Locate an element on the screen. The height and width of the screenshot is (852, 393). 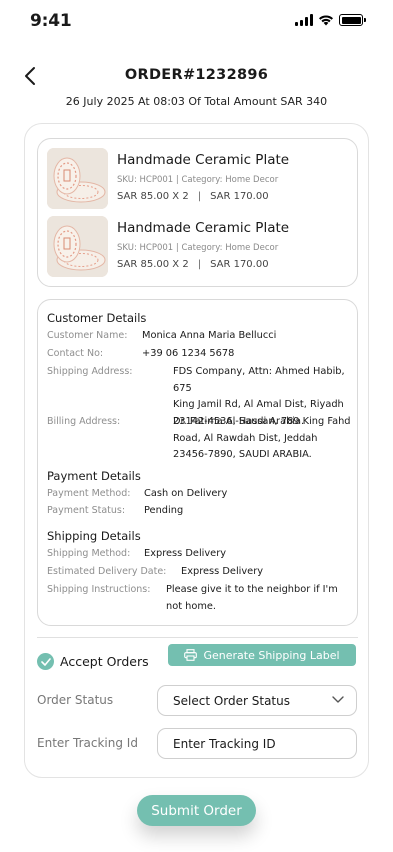
payment-status-label: Payment Status: is located at coordinates (86, 510).